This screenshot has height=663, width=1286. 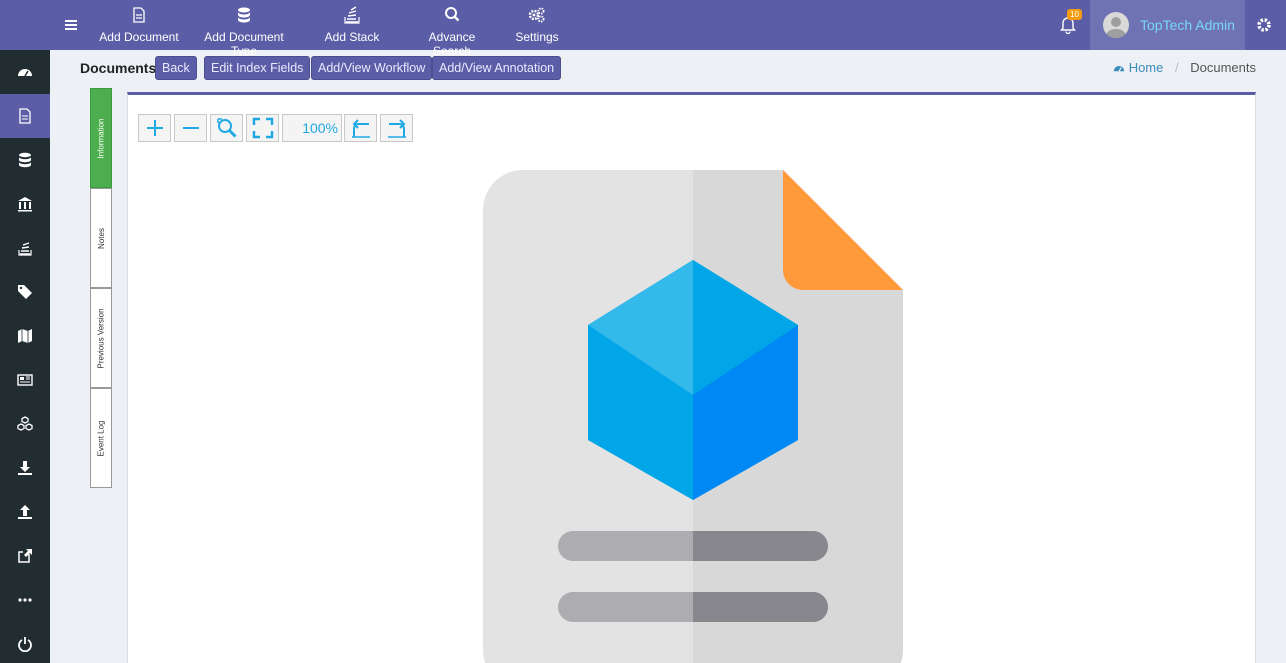 I want to click on file-icon, so click(x=139, y=15).